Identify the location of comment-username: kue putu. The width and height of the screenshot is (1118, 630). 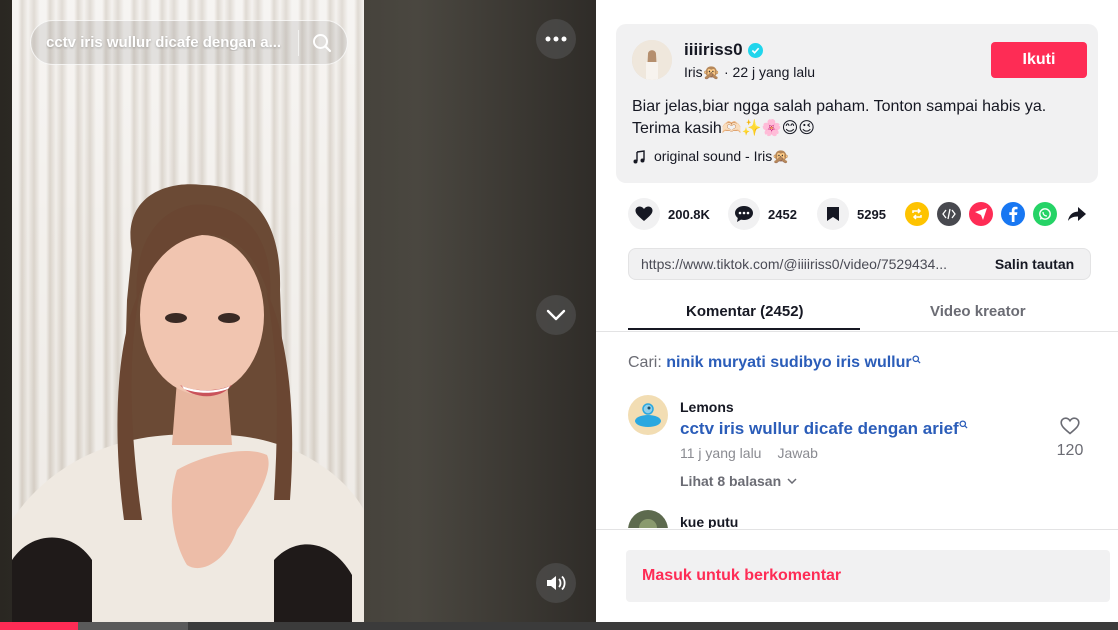
(709, 521).